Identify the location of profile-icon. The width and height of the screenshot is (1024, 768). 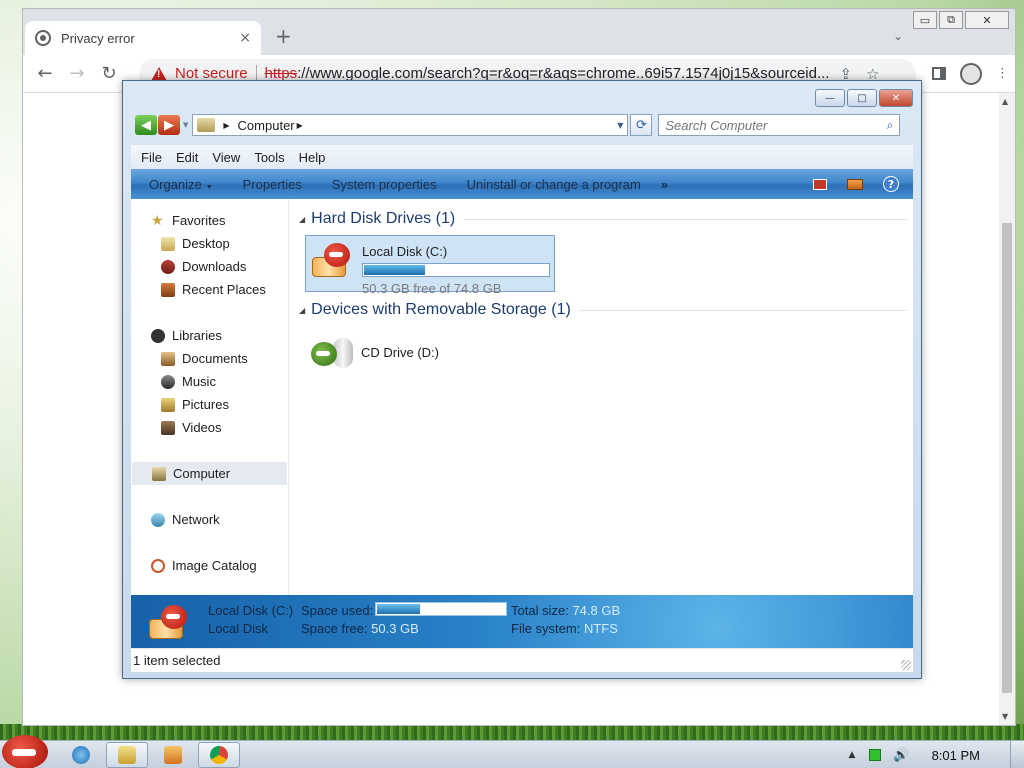
(971, 73).